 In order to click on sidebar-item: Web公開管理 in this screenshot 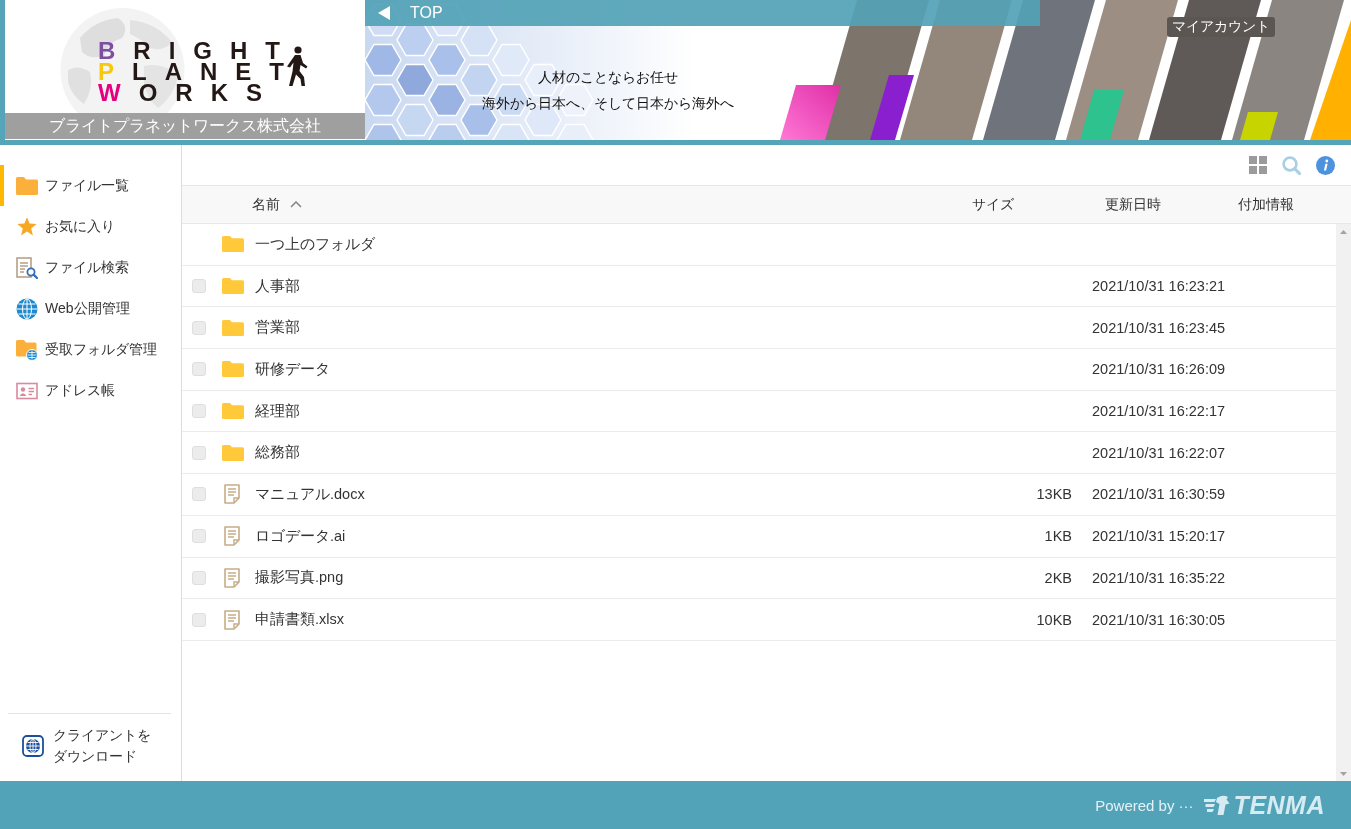, I will do `click(90, 308)`.